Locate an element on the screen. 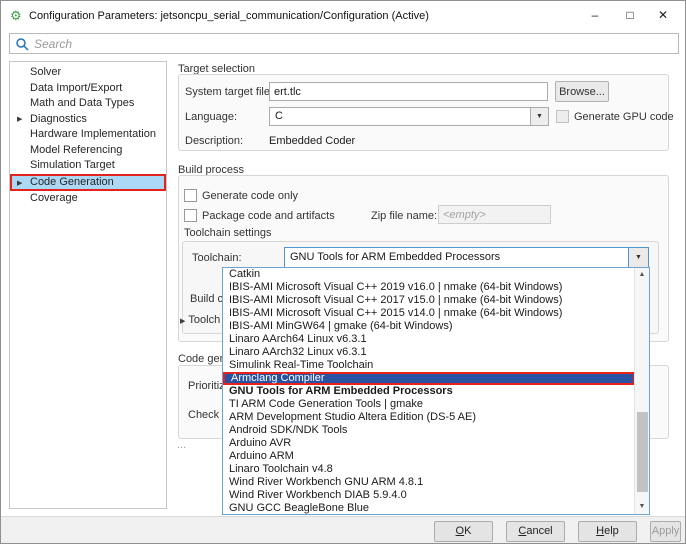 The image size is (686, 544). search-box is located at coordinates (344, 43).